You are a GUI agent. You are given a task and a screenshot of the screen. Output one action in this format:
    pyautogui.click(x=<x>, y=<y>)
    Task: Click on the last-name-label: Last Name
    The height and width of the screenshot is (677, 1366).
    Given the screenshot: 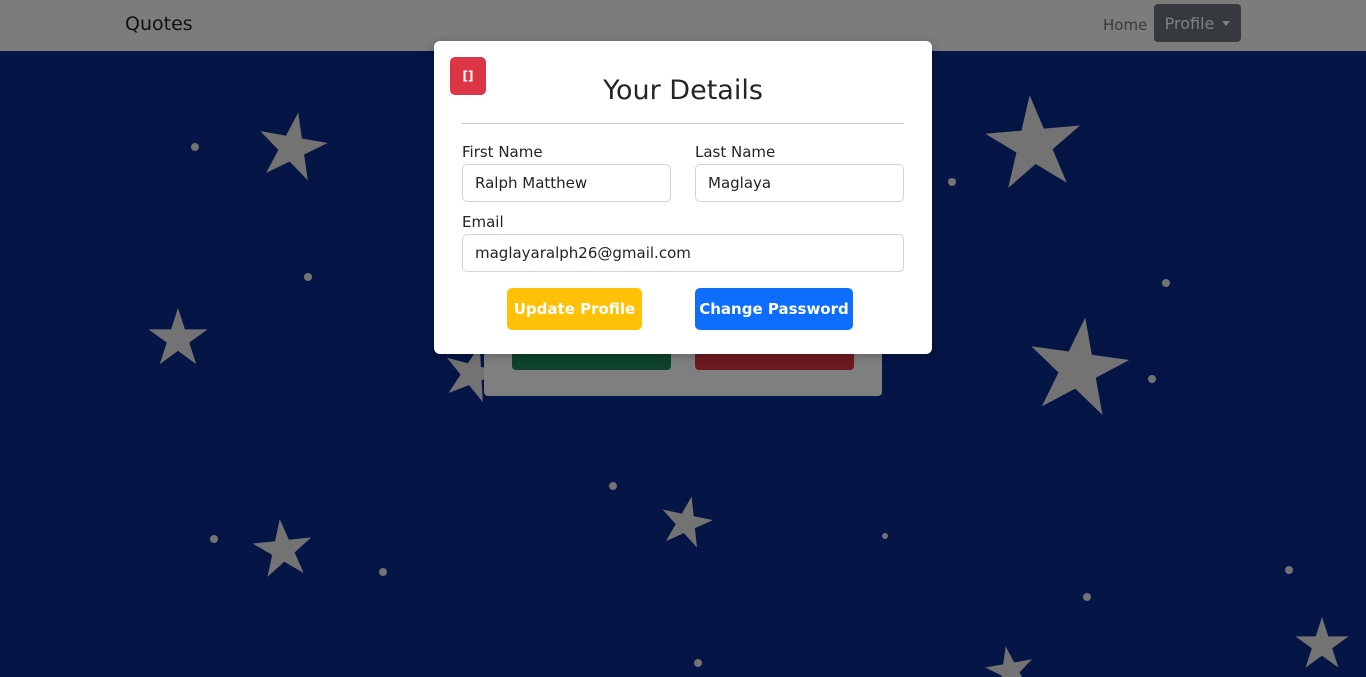 What is the action you would take?
    pyautogui.click(x=735, y=152)
    